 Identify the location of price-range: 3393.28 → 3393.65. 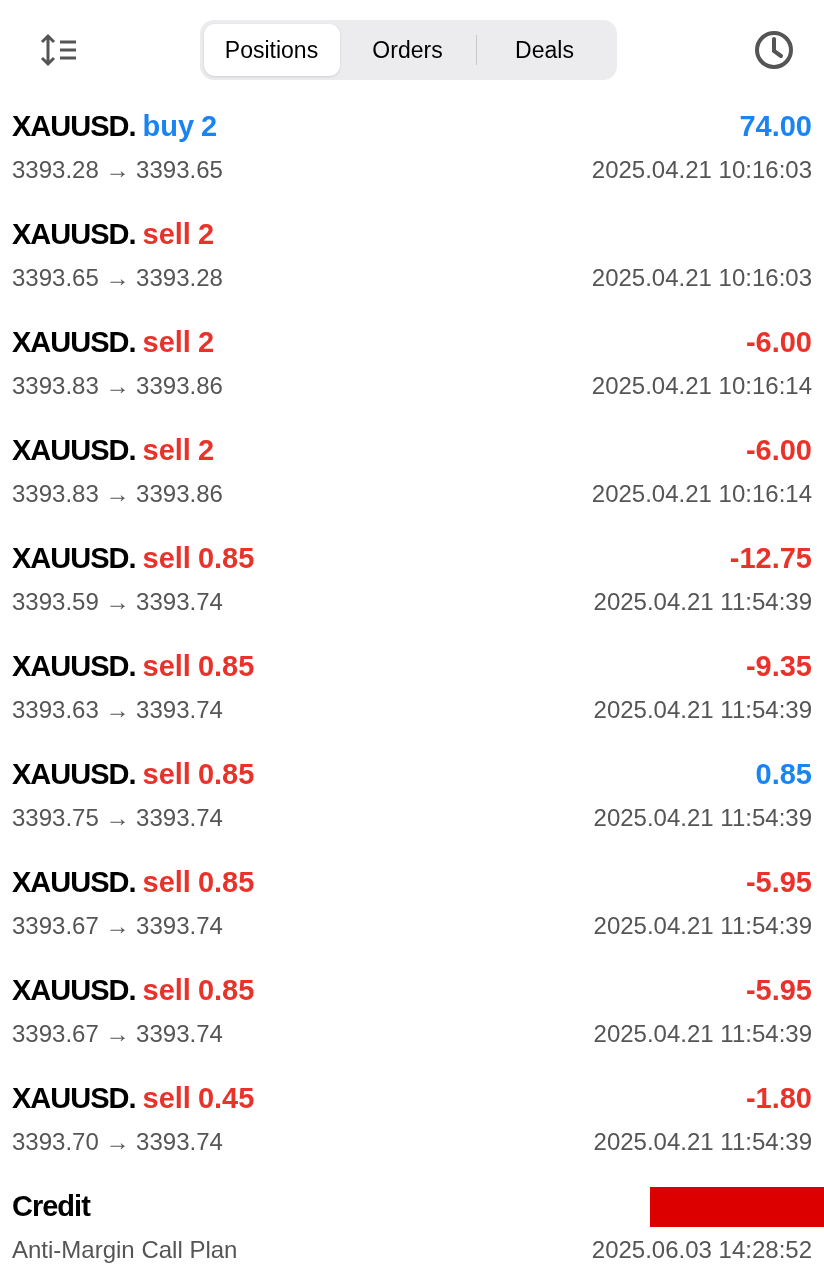
(117, 170).